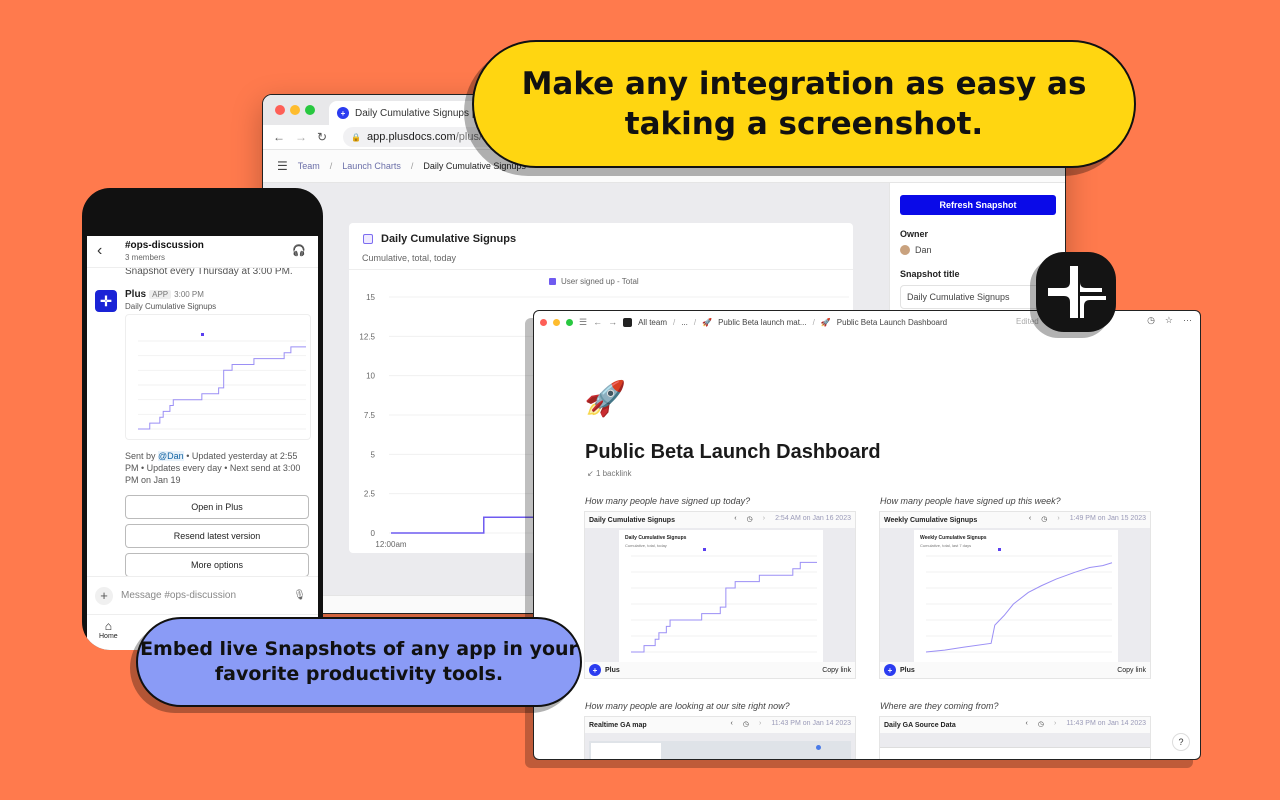  Describe the element at coordinates (668, 501) in the screenshot. I see `question-1: How many people have signed up today?` at that location.